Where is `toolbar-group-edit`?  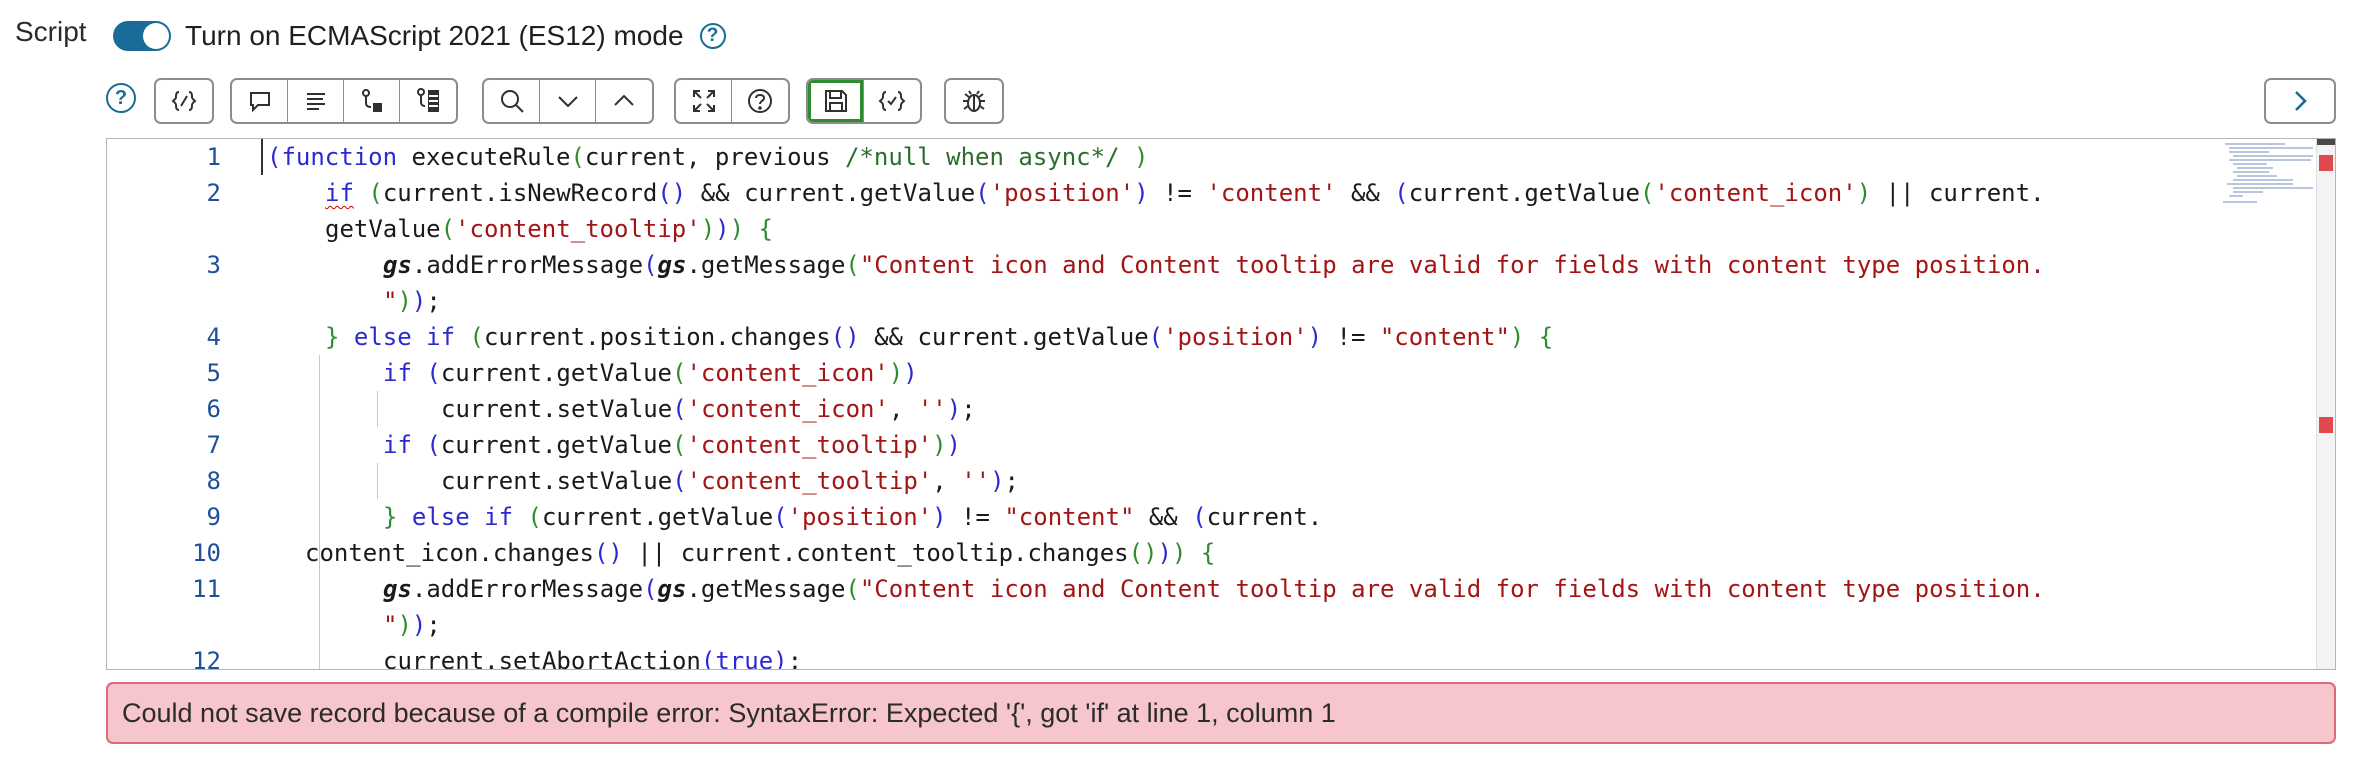 toolbar-group-edit is located at coordinates (344, 101).